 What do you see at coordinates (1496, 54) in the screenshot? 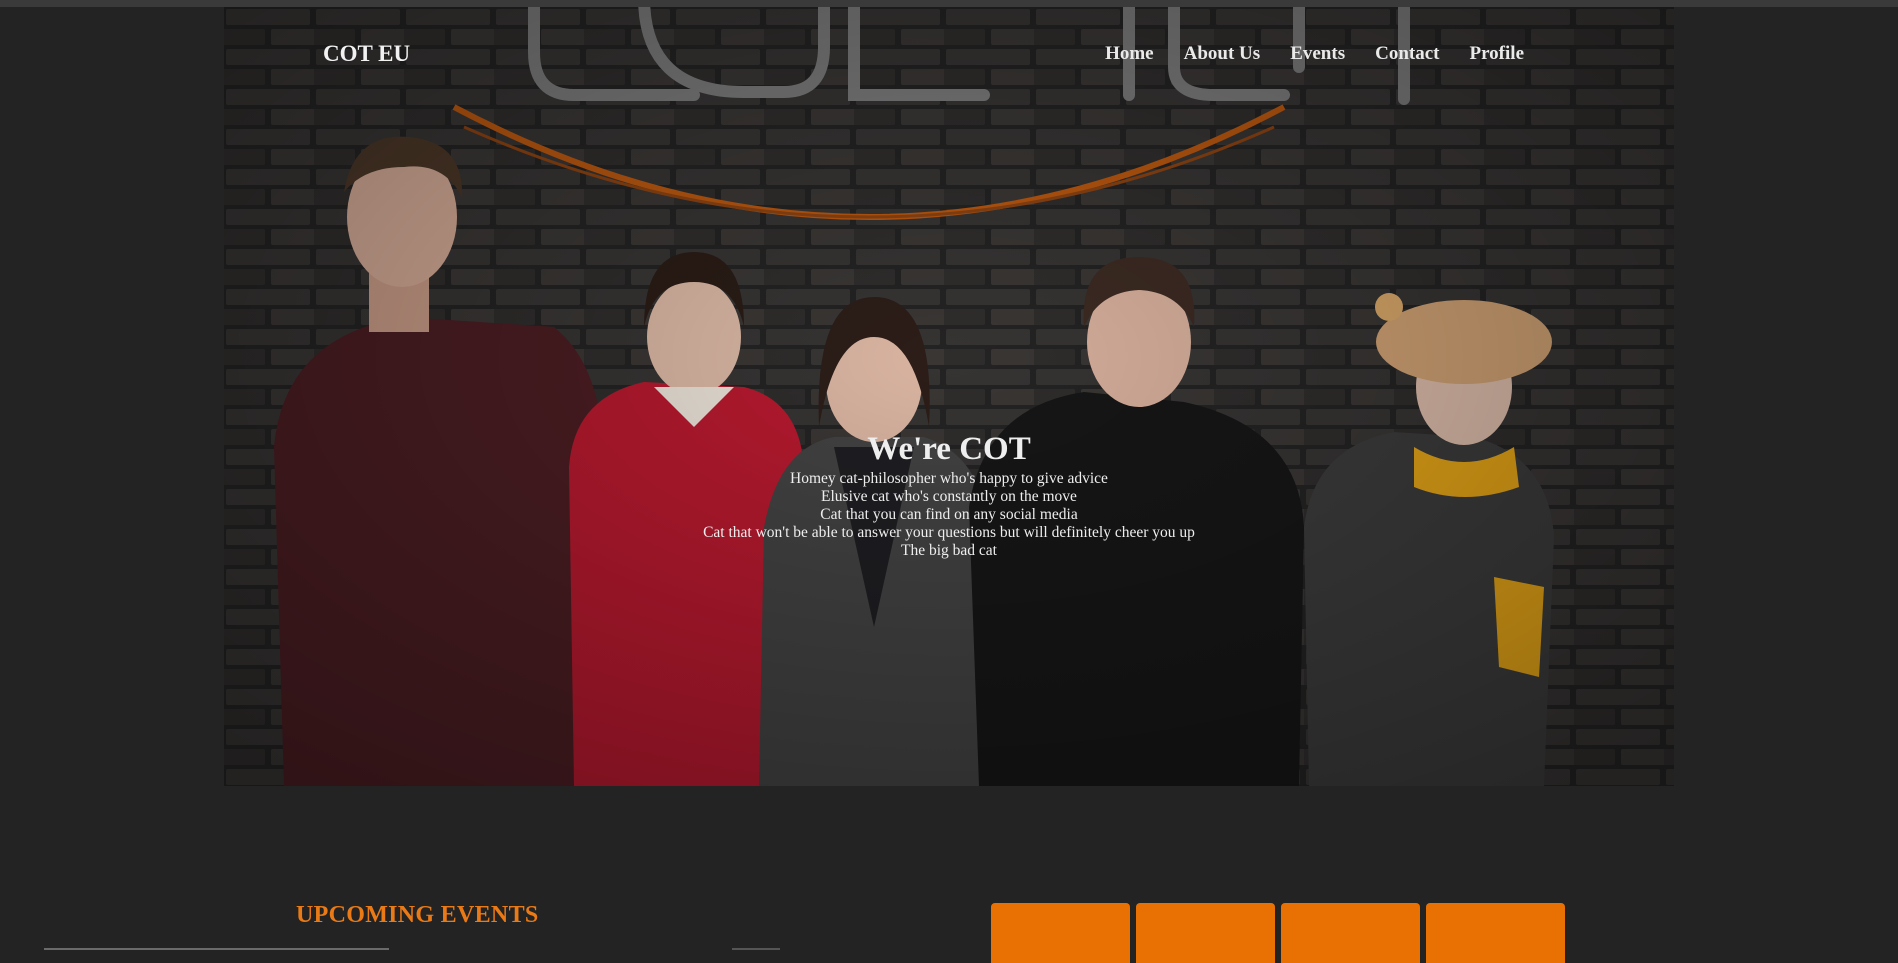
I see `nav-profile-link: Profile` at bounding box center [1496, 54].